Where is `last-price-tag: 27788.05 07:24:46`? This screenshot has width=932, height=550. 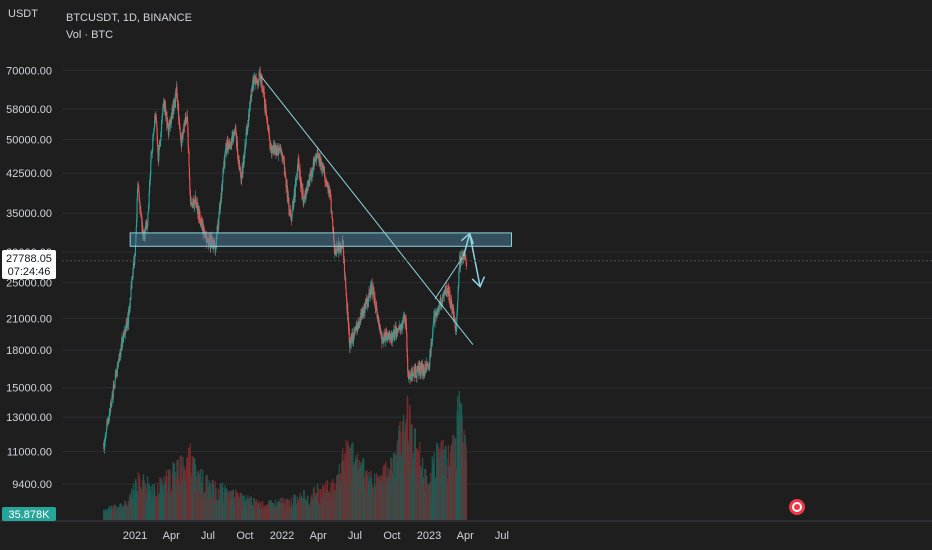
last-price-tag: 27788.05 07:24:46 is located at coordinates (29, 264).